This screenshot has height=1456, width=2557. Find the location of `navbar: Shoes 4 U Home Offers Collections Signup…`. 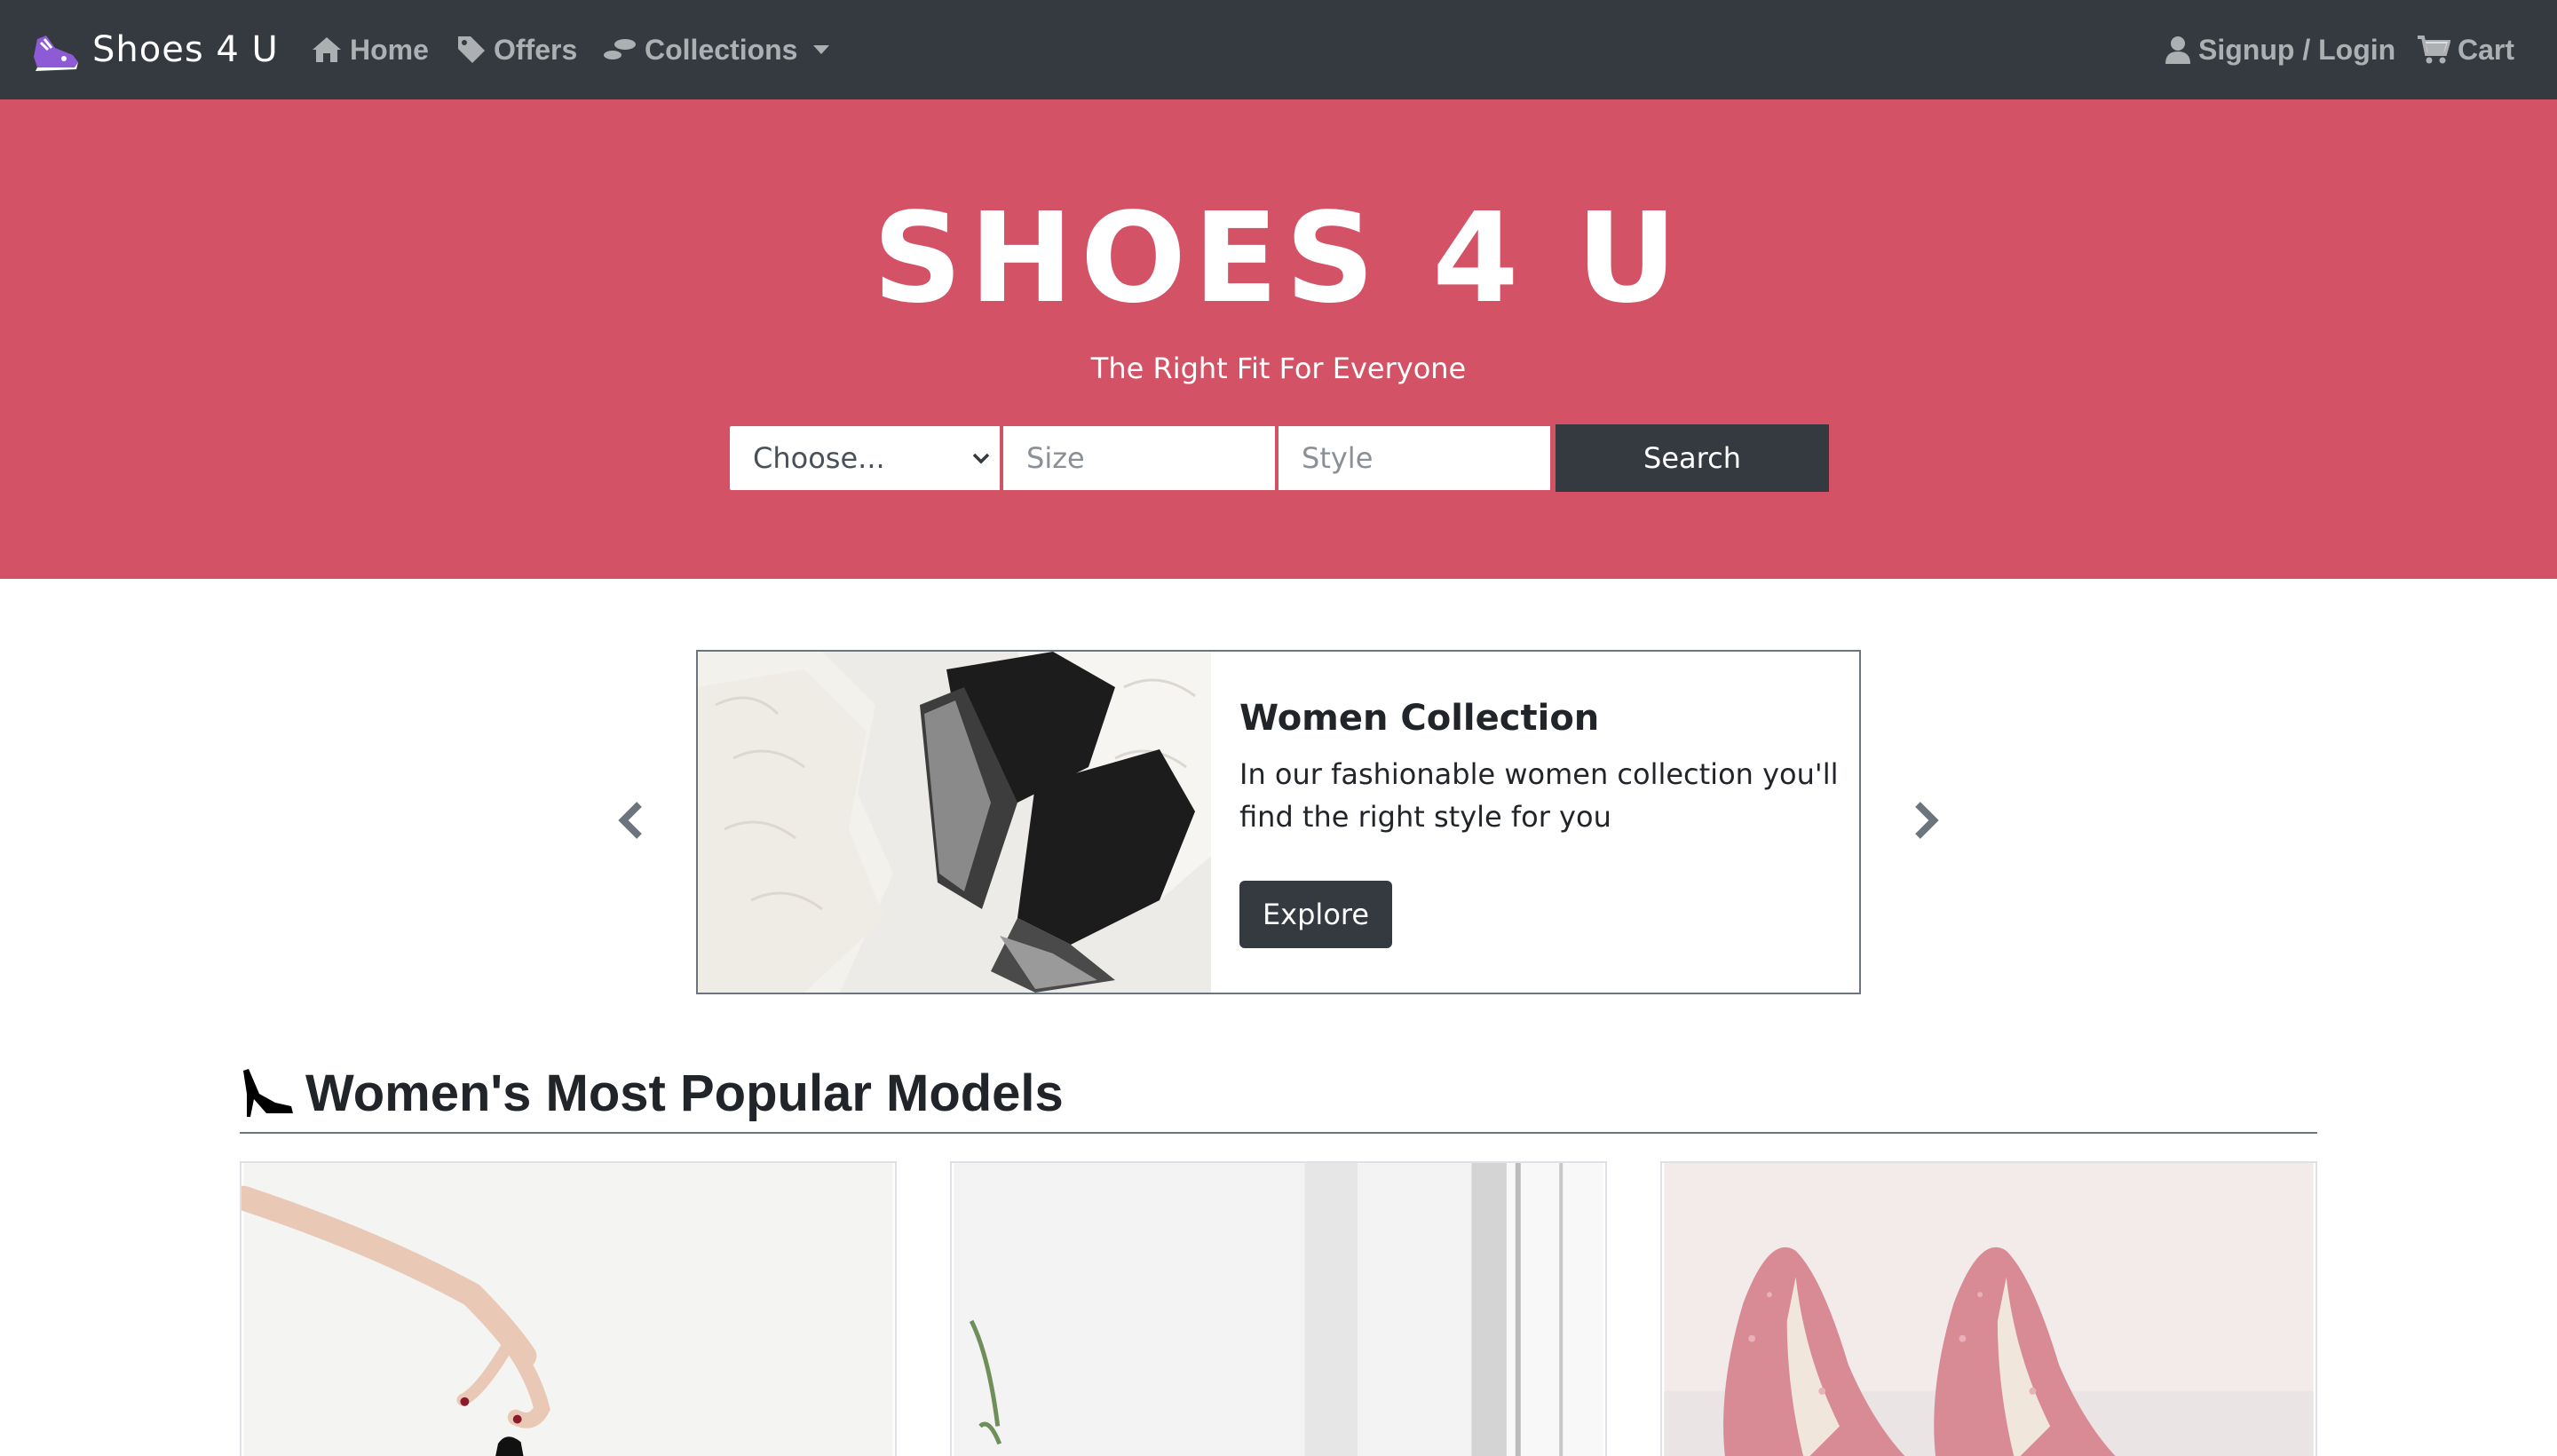

navbar: Shoes 4 U Home Offers Collections Signup… is located at coordinates (1278, 49).